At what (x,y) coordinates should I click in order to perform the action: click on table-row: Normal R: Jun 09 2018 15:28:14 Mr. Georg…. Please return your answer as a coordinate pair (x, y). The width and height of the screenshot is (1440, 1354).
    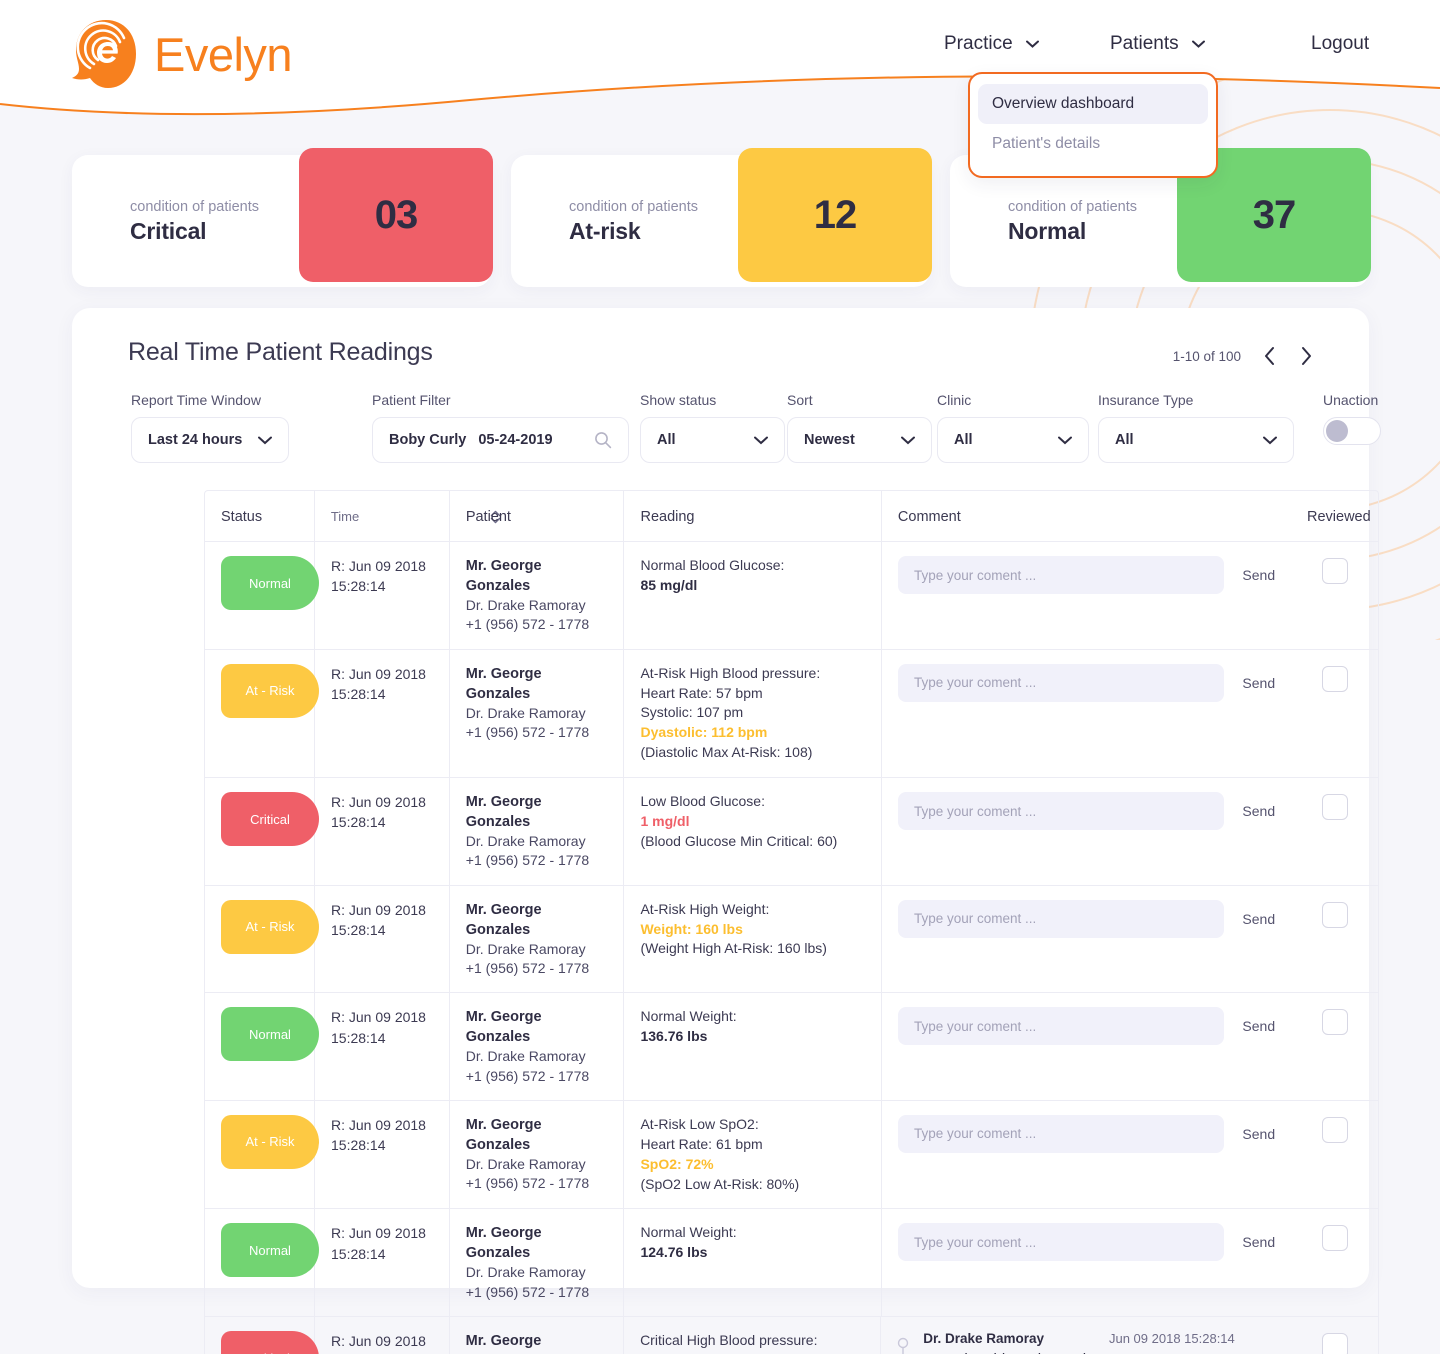
    Looking at the image, I should click on (791, 1263).